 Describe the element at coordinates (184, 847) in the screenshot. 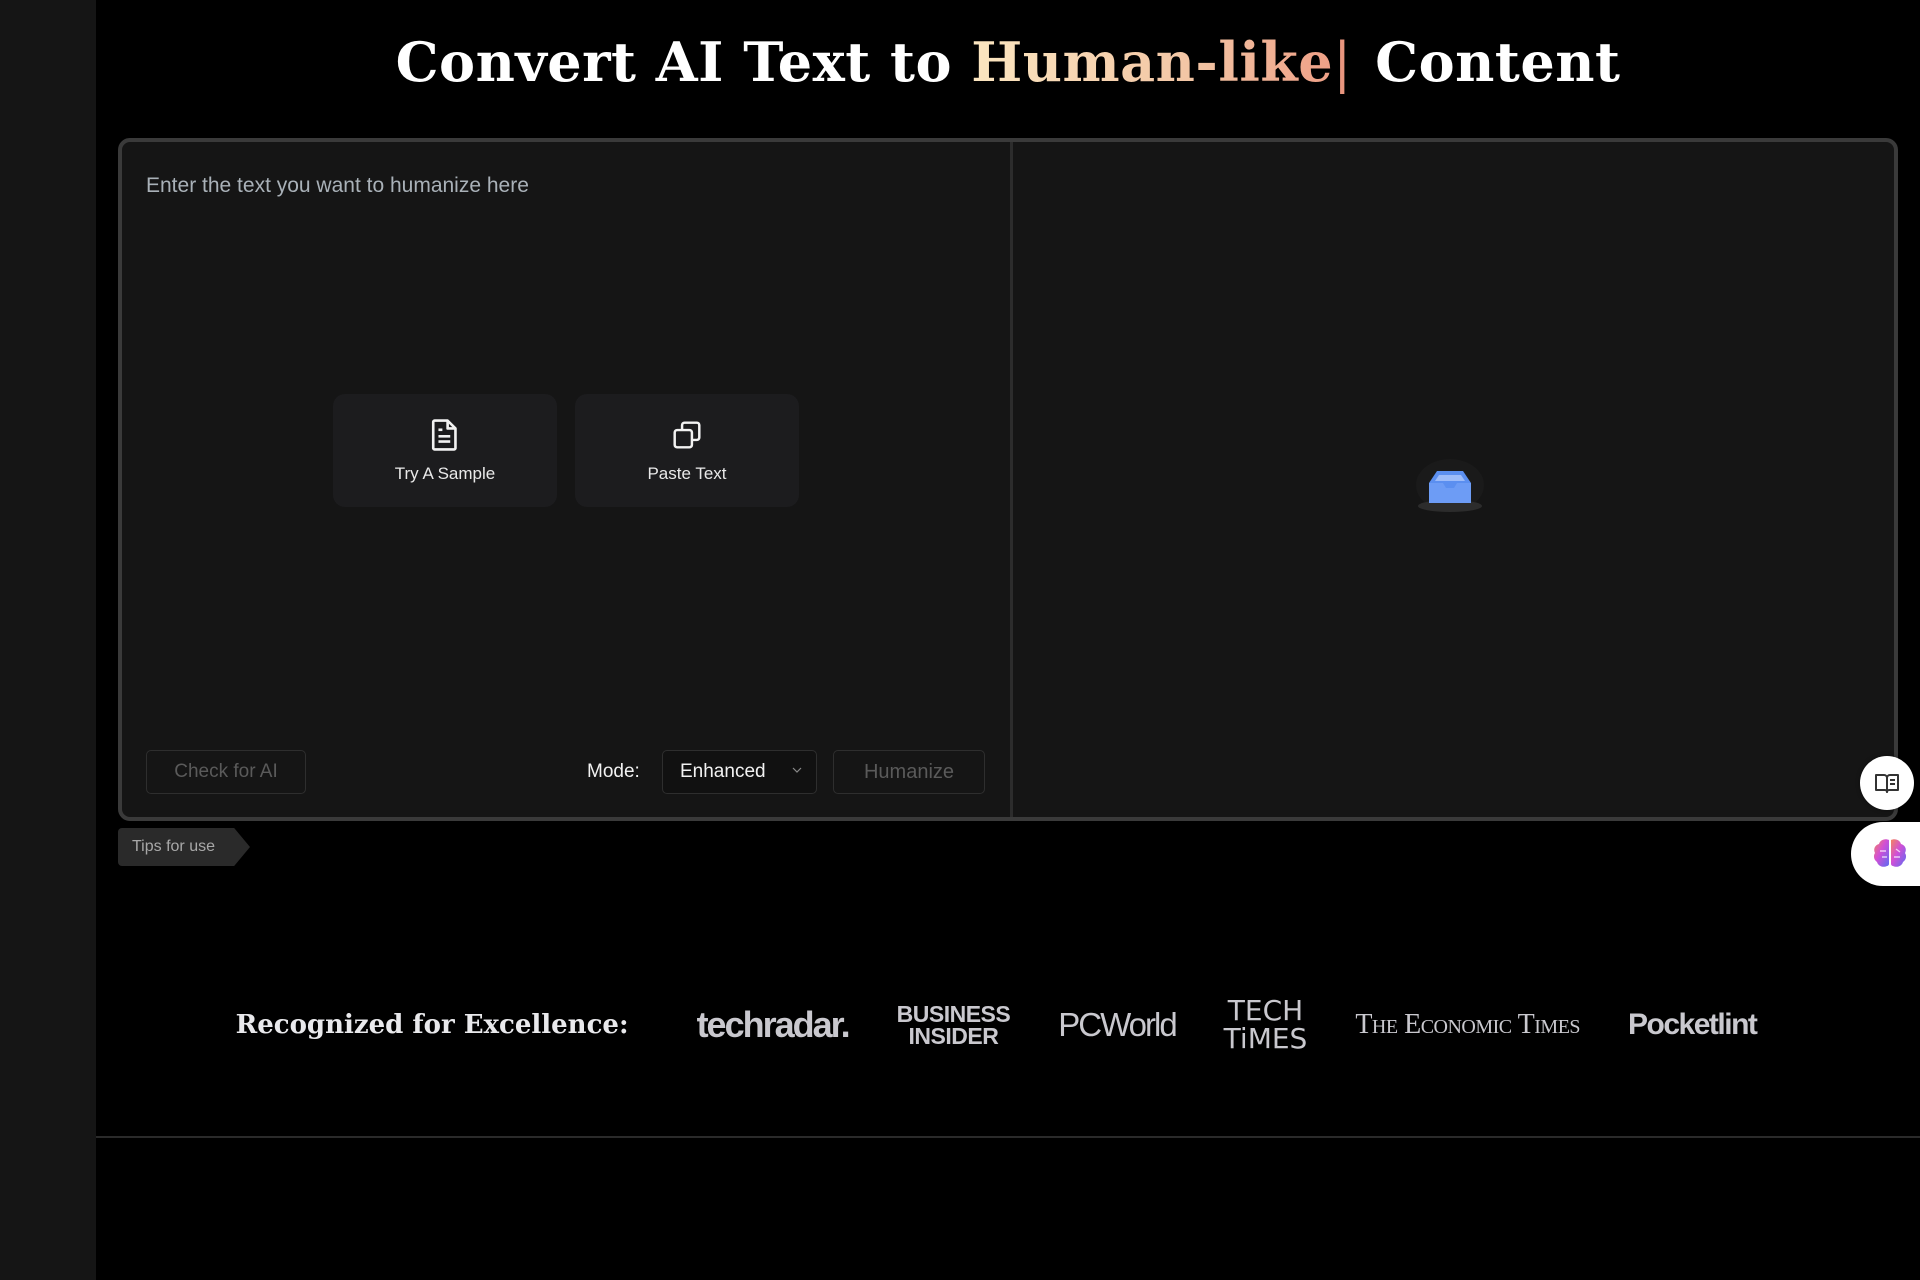

I see `tips-for-use-button: Tips for use` at that location.